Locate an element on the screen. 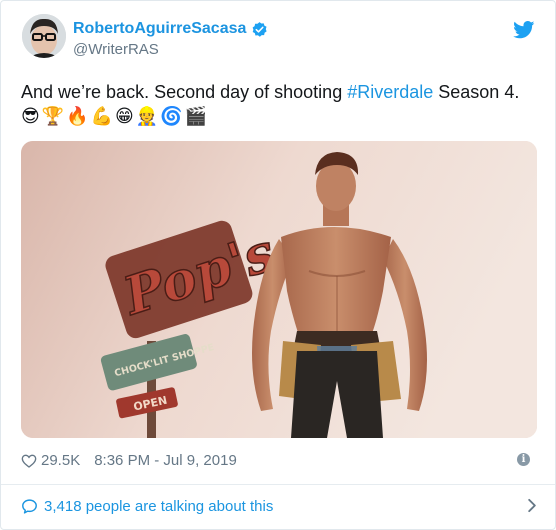 This screenshot has width=556, height=530. avatar is located at coordinates (44, 36).